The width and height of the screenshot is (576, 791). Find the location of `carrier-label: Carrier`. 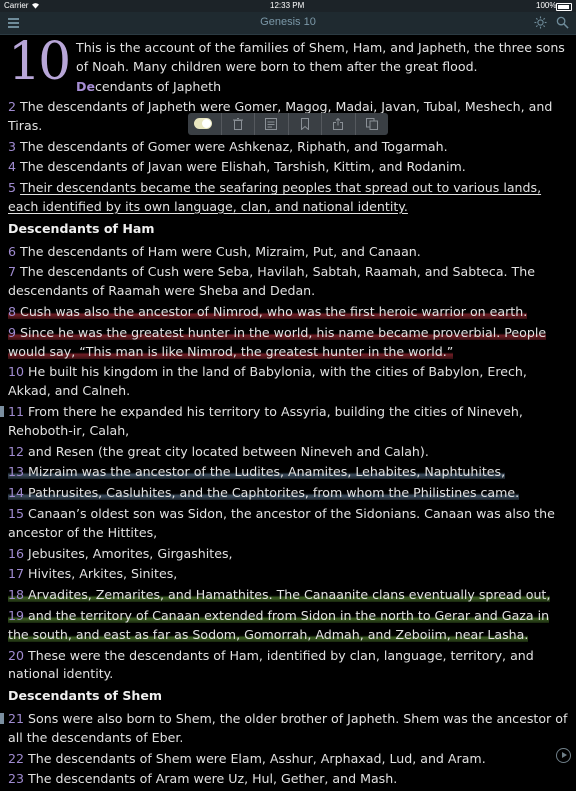

carrier-label: Carrier is located at coordinates (16, 5).